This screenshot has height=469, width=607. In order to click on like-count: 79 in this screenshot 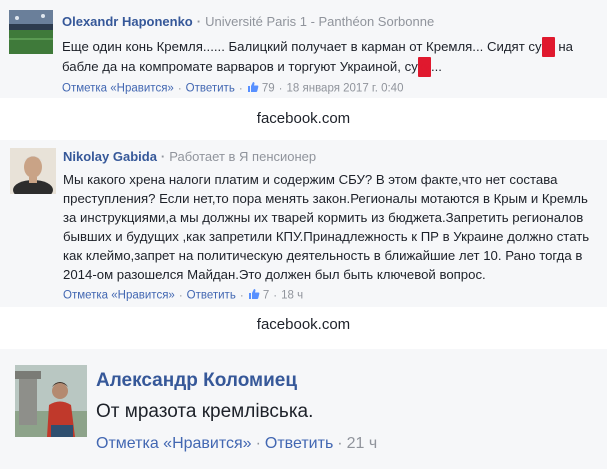, I will do `click(268, 88)`.